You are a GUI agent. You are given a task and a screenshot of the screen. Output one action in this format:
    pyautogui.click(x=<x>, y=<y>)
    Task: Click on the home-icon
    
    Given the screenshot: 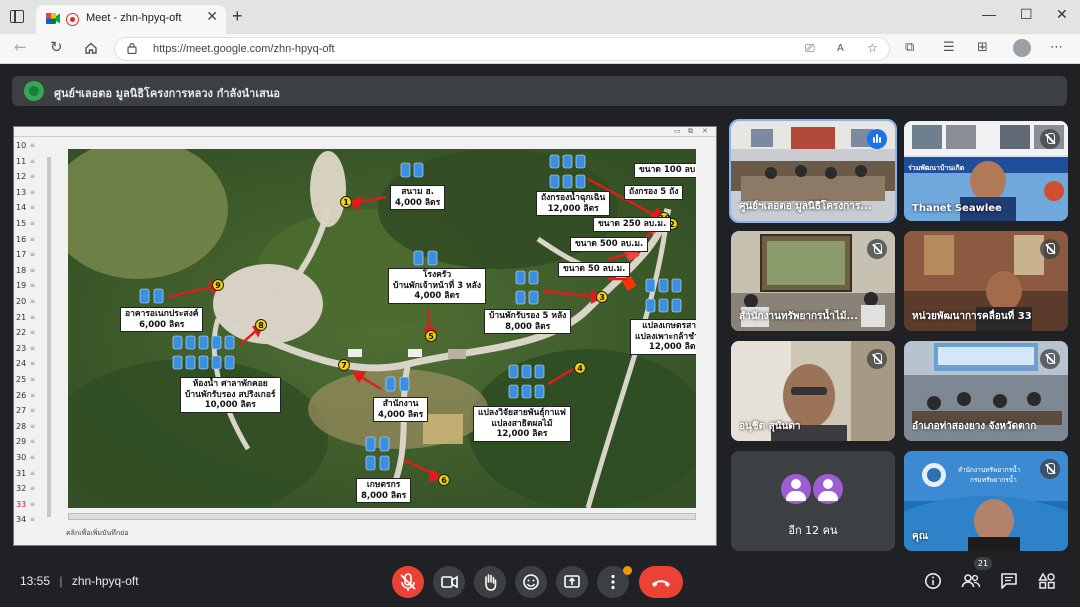 What is the action you would take?
    pyautogui.click(x=91, y=48)
    